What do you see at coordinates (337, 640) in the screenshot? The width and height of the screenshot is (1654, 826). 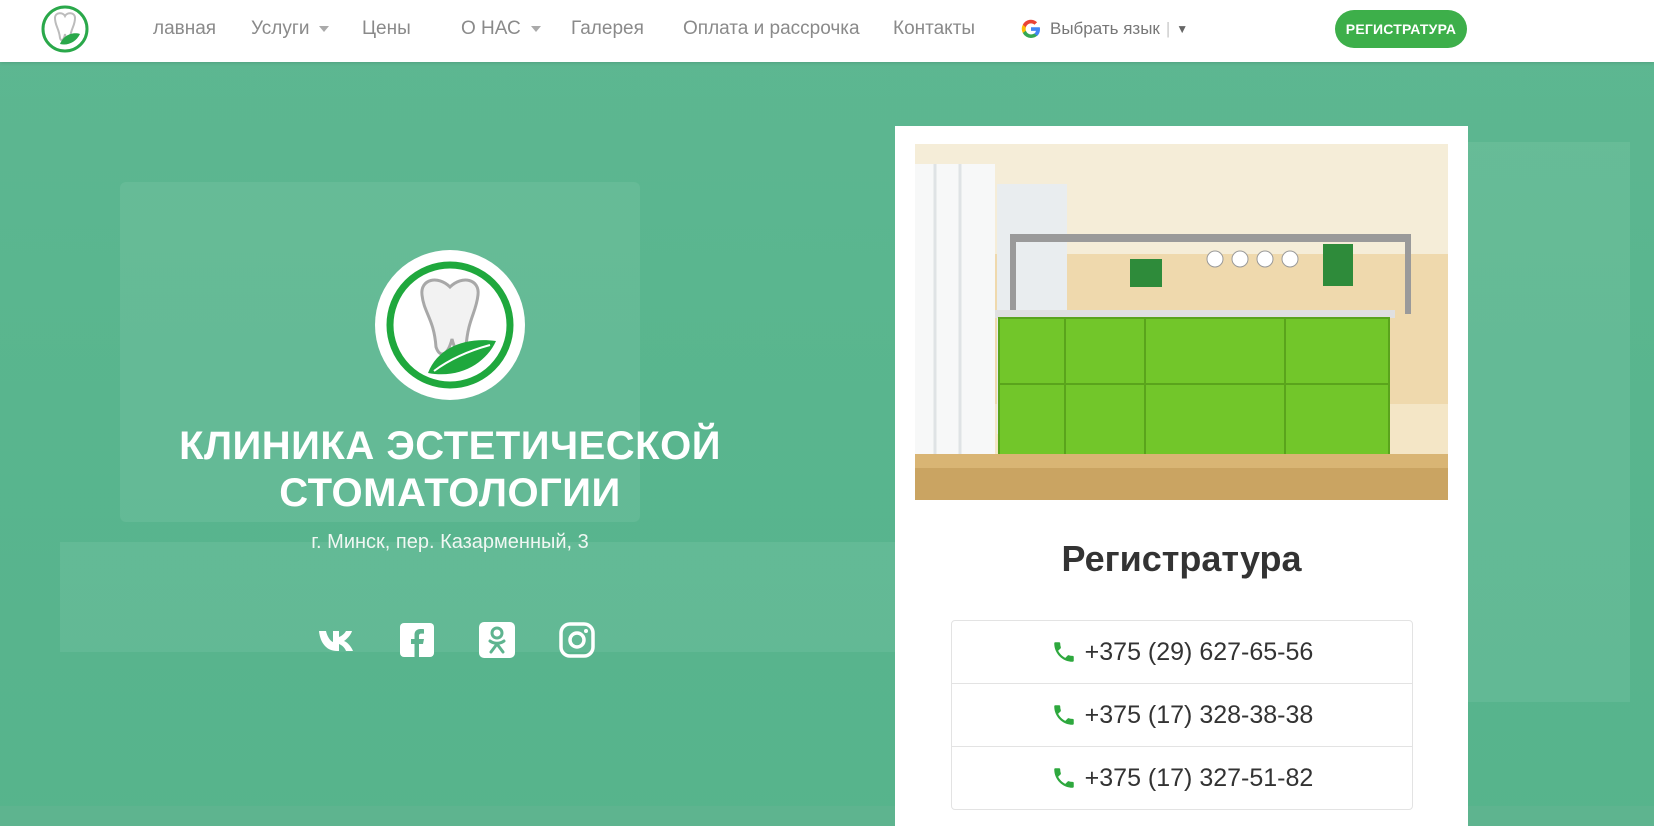 I see `vk-icon` at bounding box center [337, 640].